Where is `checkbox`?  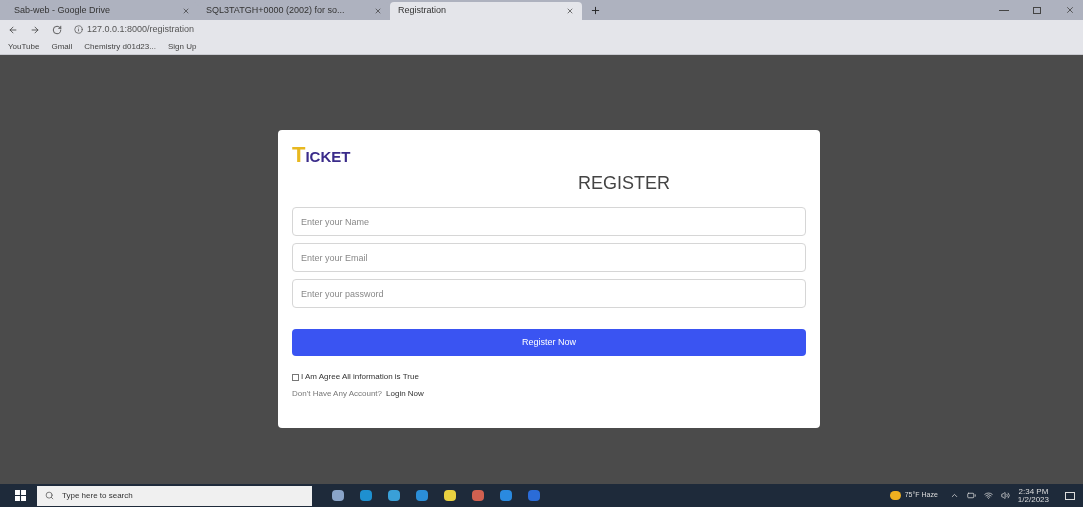
checkbox is located at coordinates (295, 377).